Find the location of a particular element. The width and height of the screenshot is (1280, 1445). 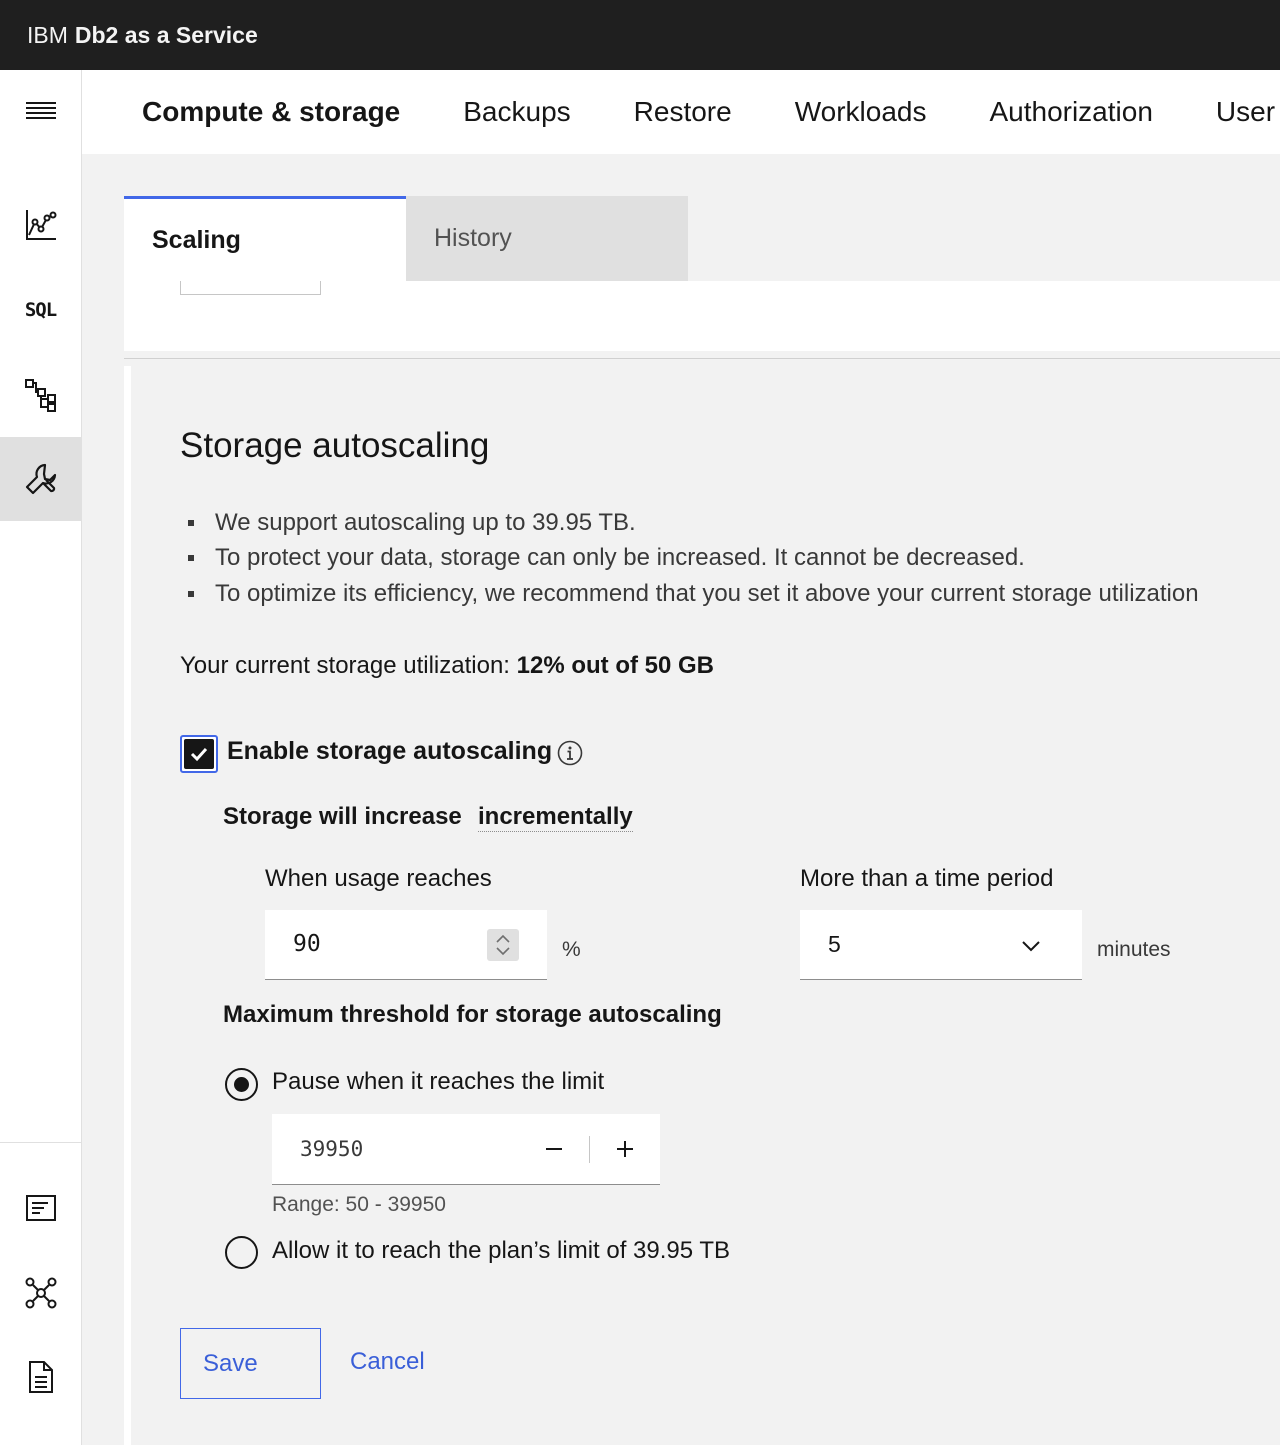

radio-selected-dot is located at coordinates (241, 1084).